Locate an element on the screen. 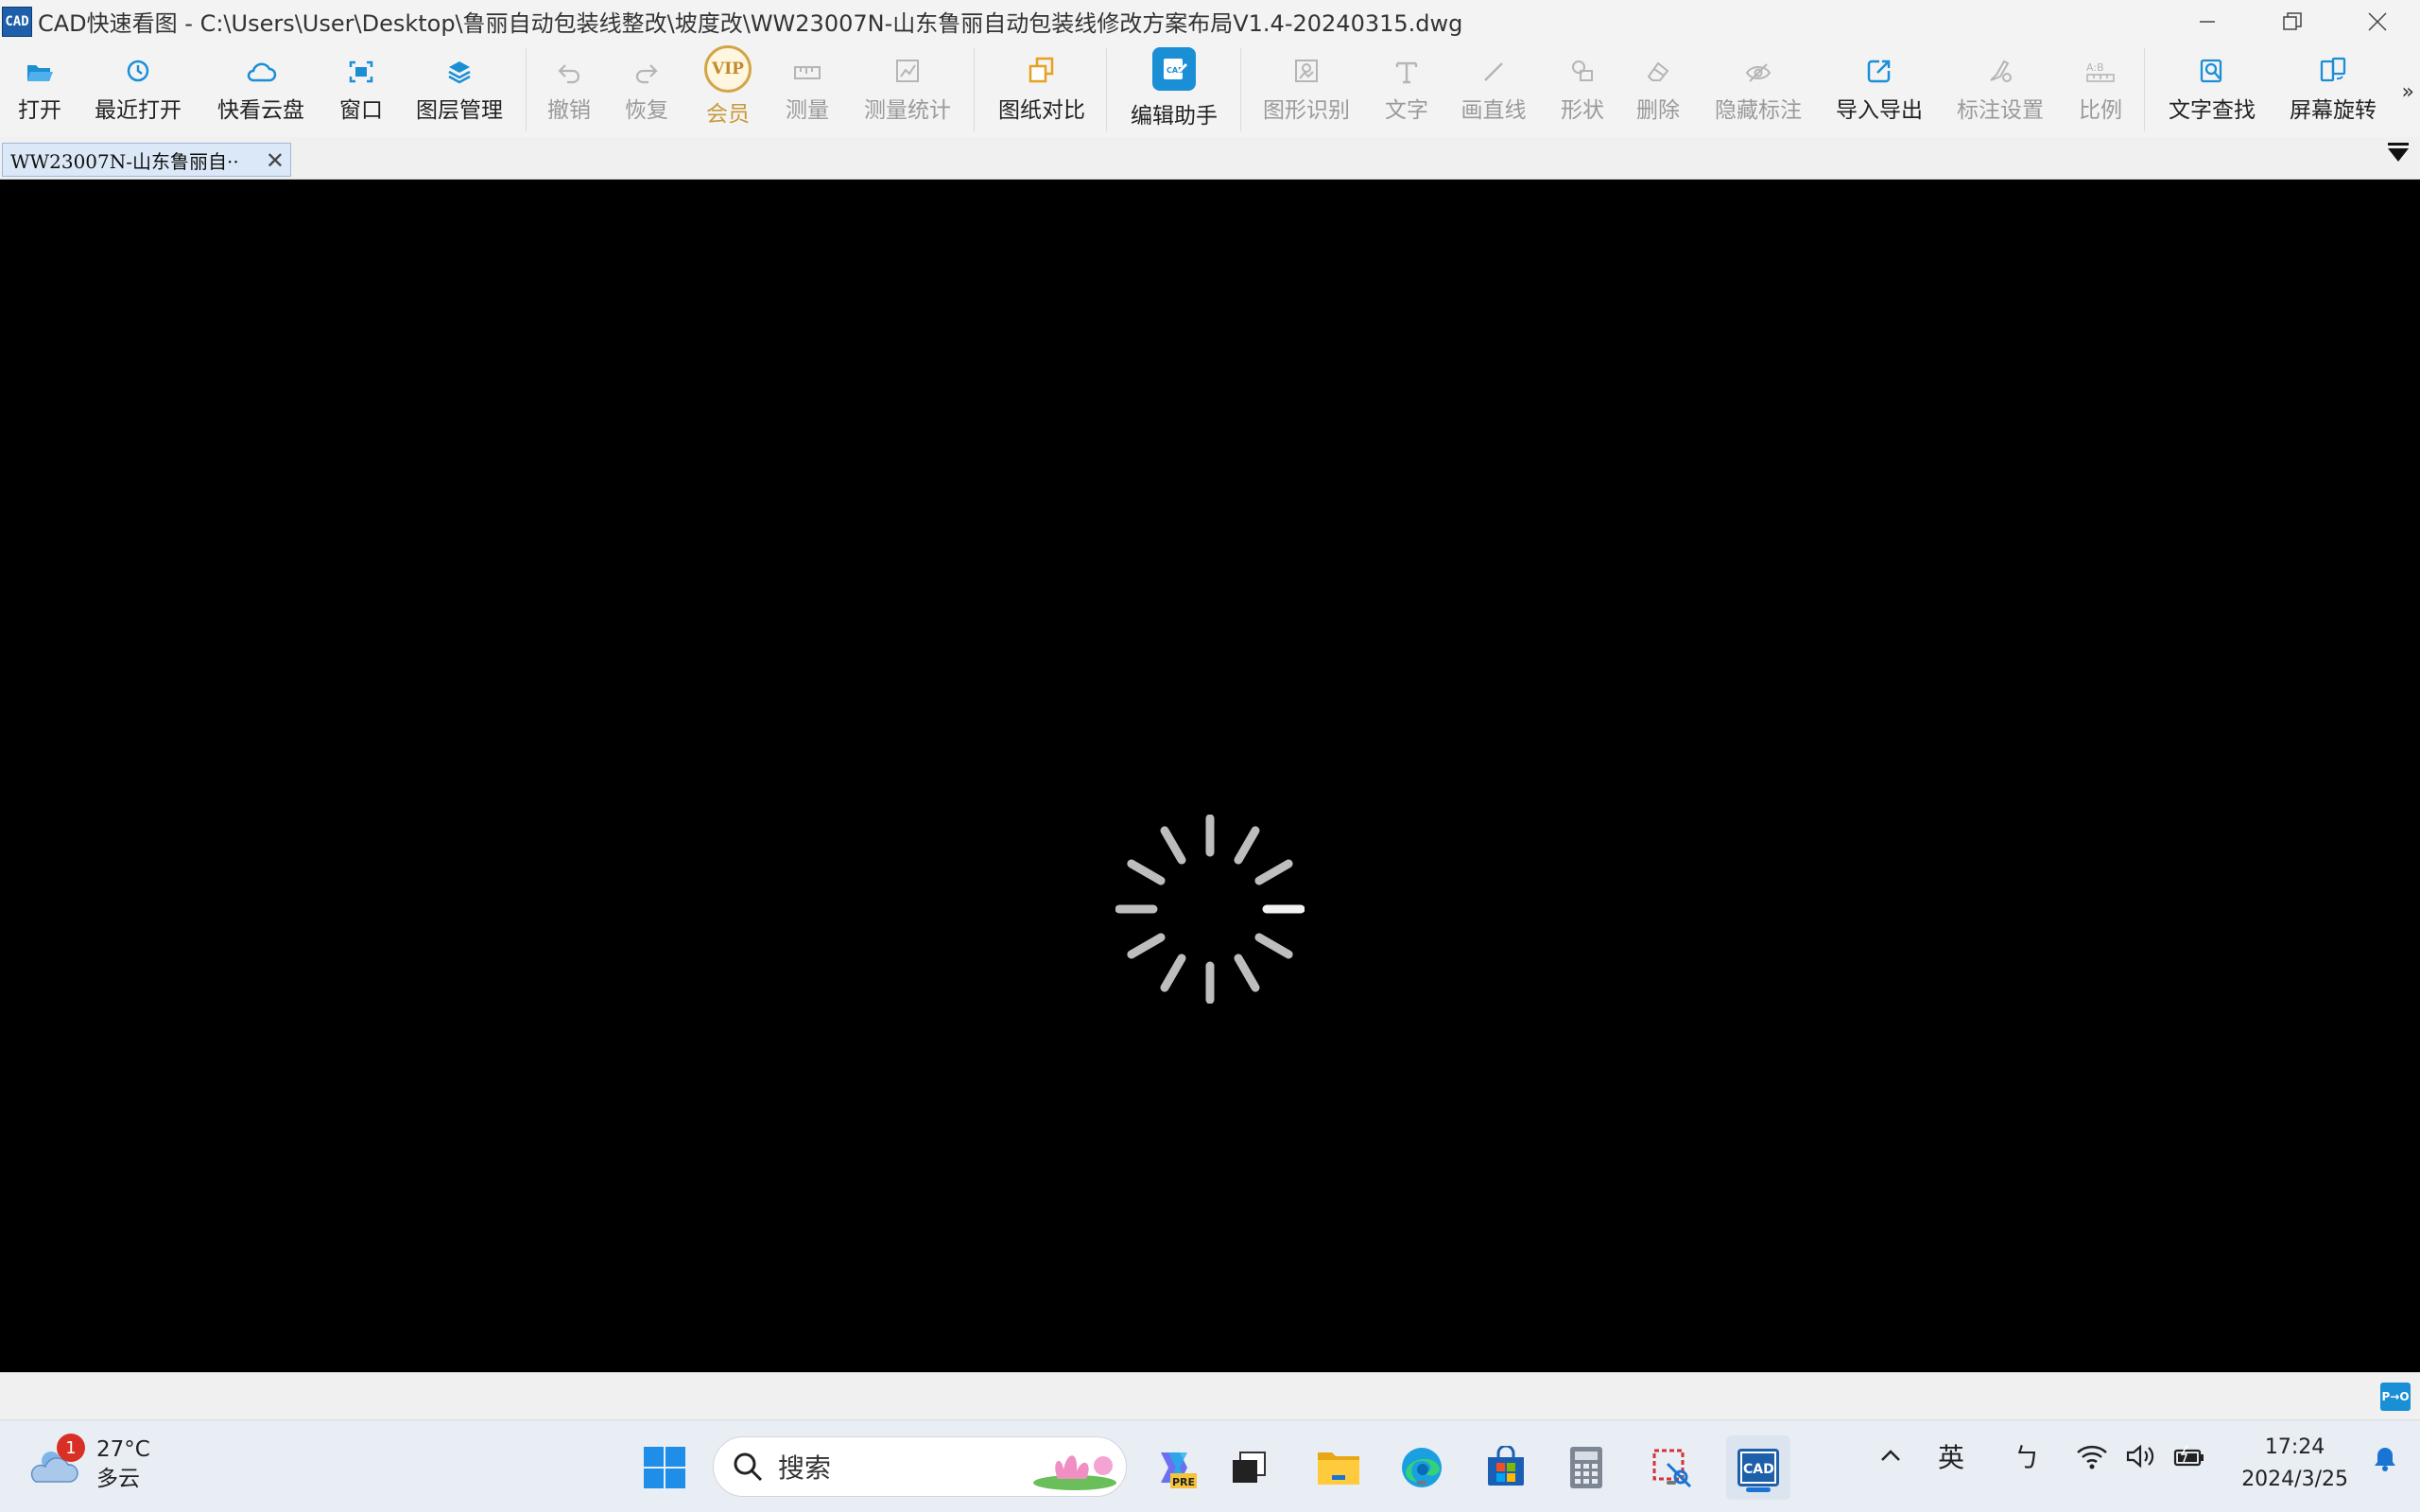 Image resolution: width=2420 pixels, height=1512 pixels. folder-icon is located at coordinates (1338, 1468).